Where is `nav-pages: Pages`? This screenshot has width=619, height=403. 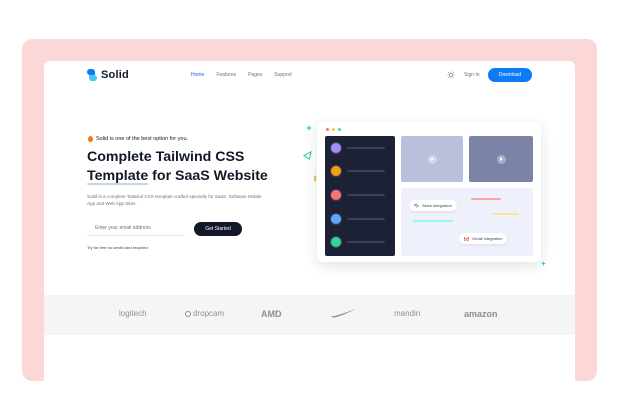 nav-pages: Pages is located at coordinates (255, 75).